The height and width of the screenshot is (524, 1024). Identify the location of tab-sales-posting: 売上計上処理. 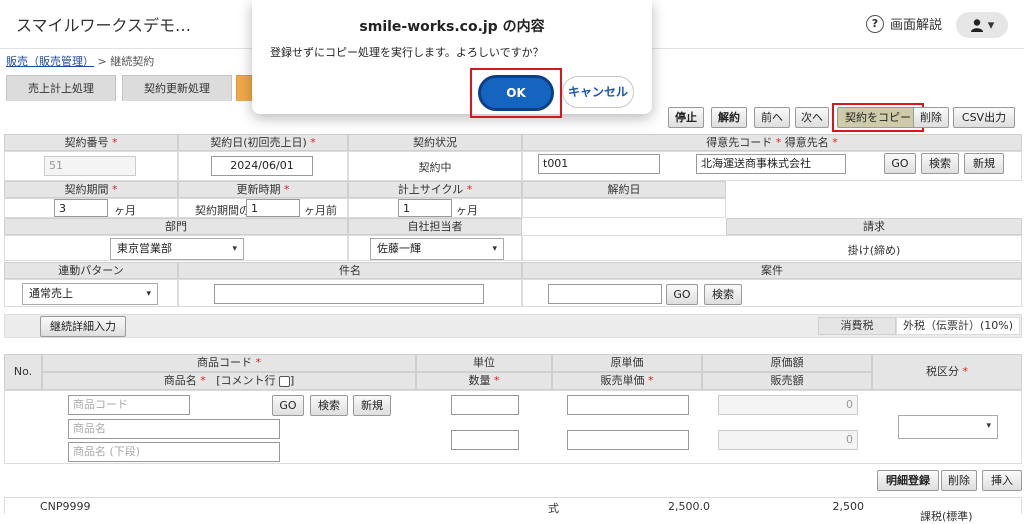
(61, 88).